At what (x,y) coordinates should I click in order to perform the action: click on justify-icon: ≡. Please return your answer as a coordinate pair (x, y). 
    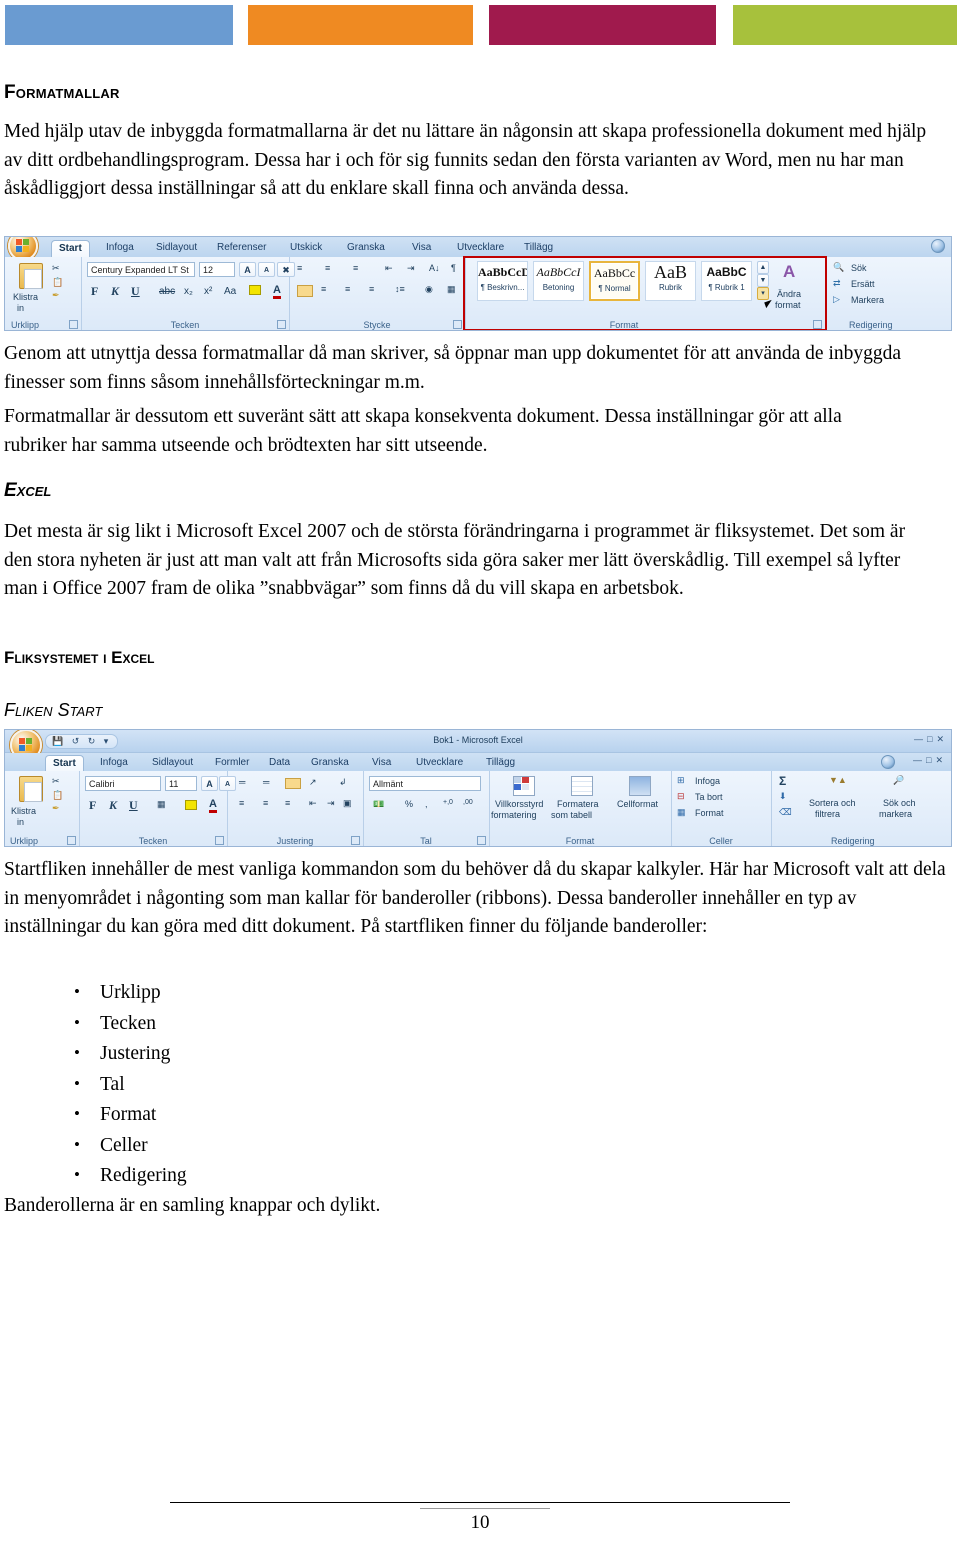
    Looking at the image, I should click on (371, 289).